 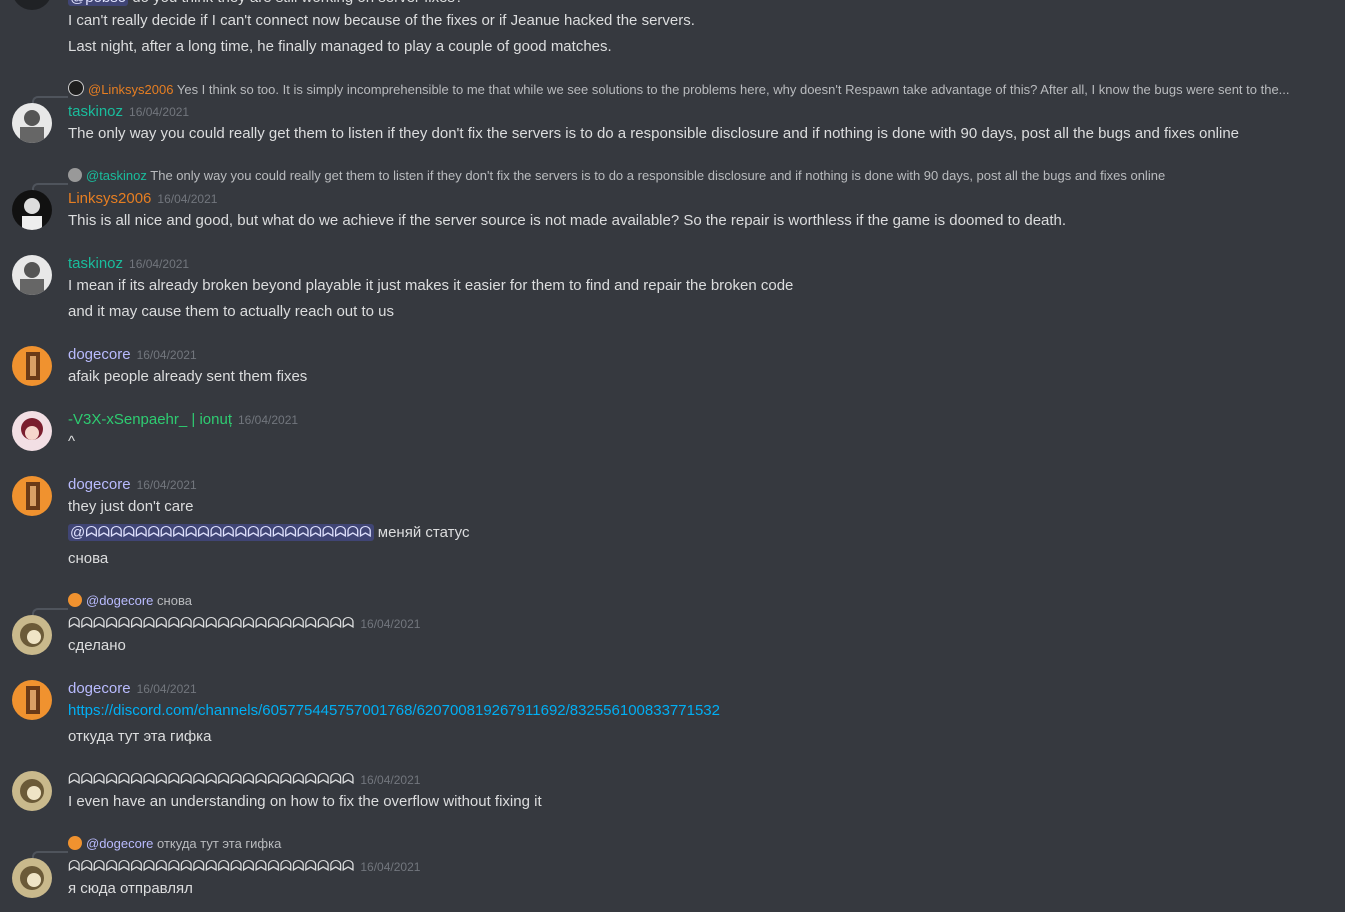 I want to click on message-header: Linksys2006 16/04/2021, so click(x=142, y=199).